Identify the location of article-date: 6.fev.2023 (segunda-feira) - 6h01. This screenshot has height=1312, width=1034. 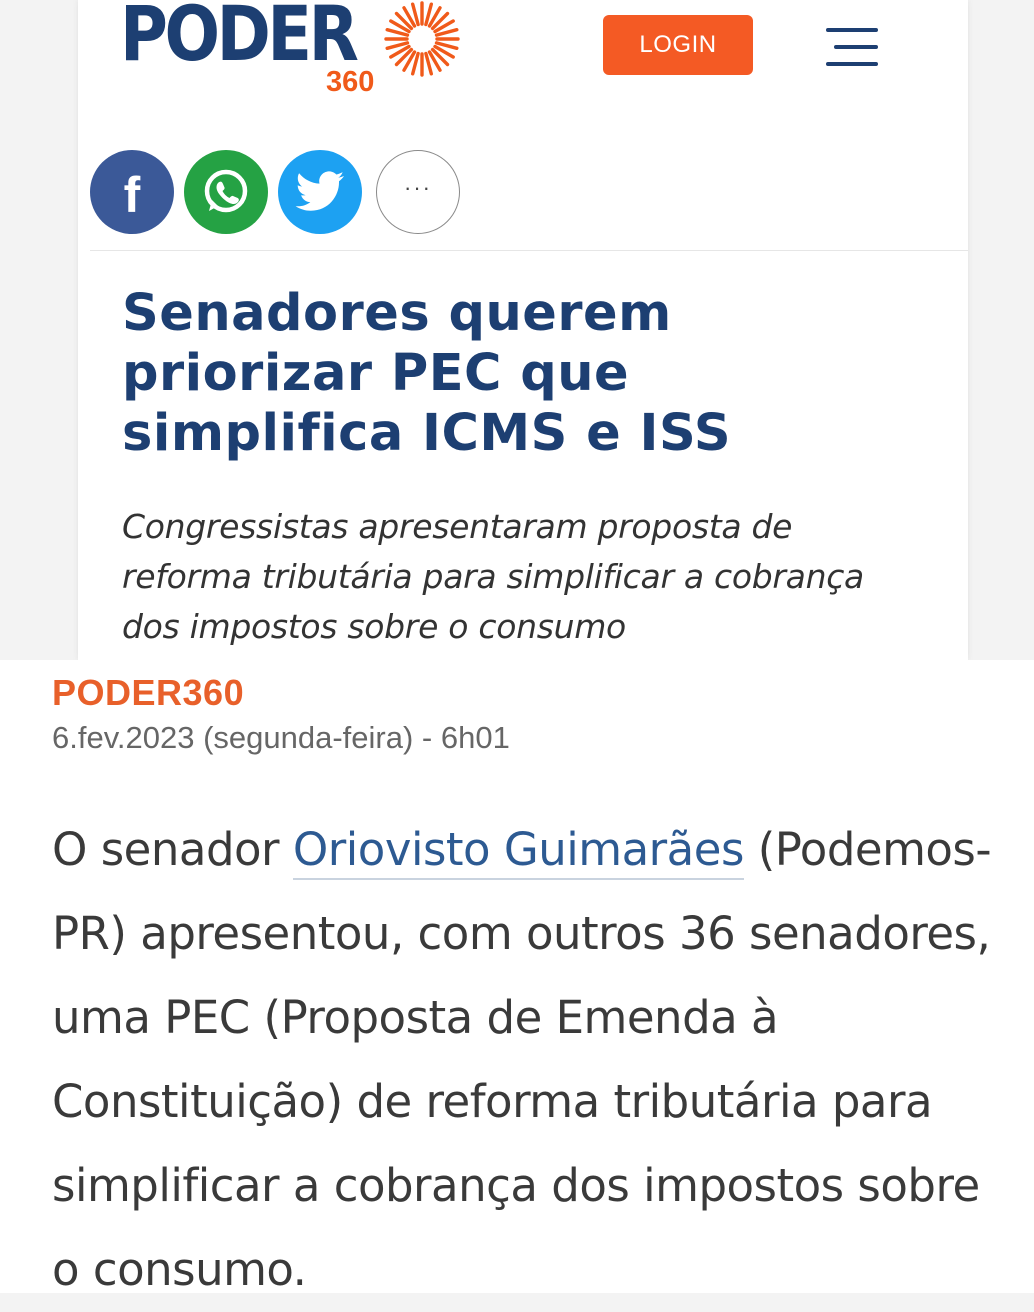
(281, 737).